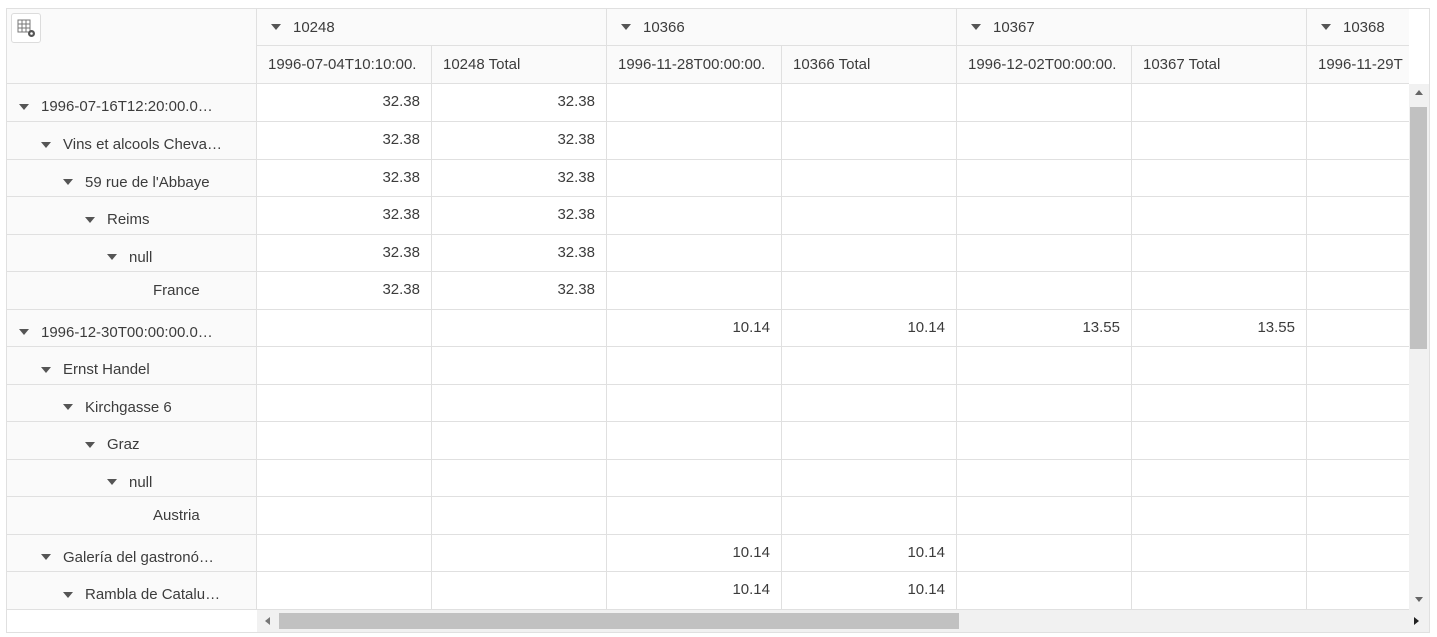 This screenshot has height=637, width=1437. What do you see at coordinates (619, 621) in the screenshot?
I see `horizontal-scroll-thumb` at bounding box center [619, 621].